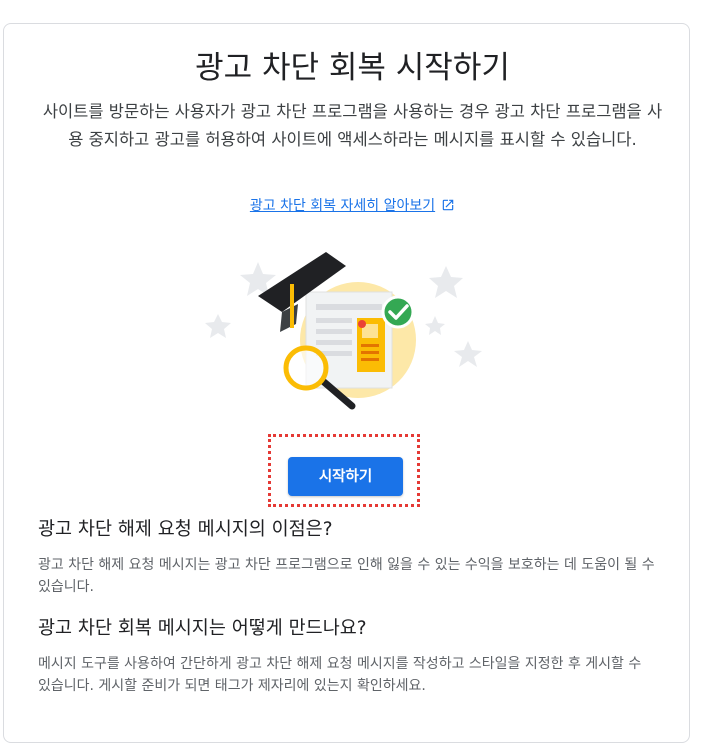 The image size is (705, 743). What do you see at coordinates (202, 628) in the screenshot?
I see `faq-question-how-to-create: 광고 차단 회복 메시지는 어떻게 만드나요?` at bounding box center [202, 628].